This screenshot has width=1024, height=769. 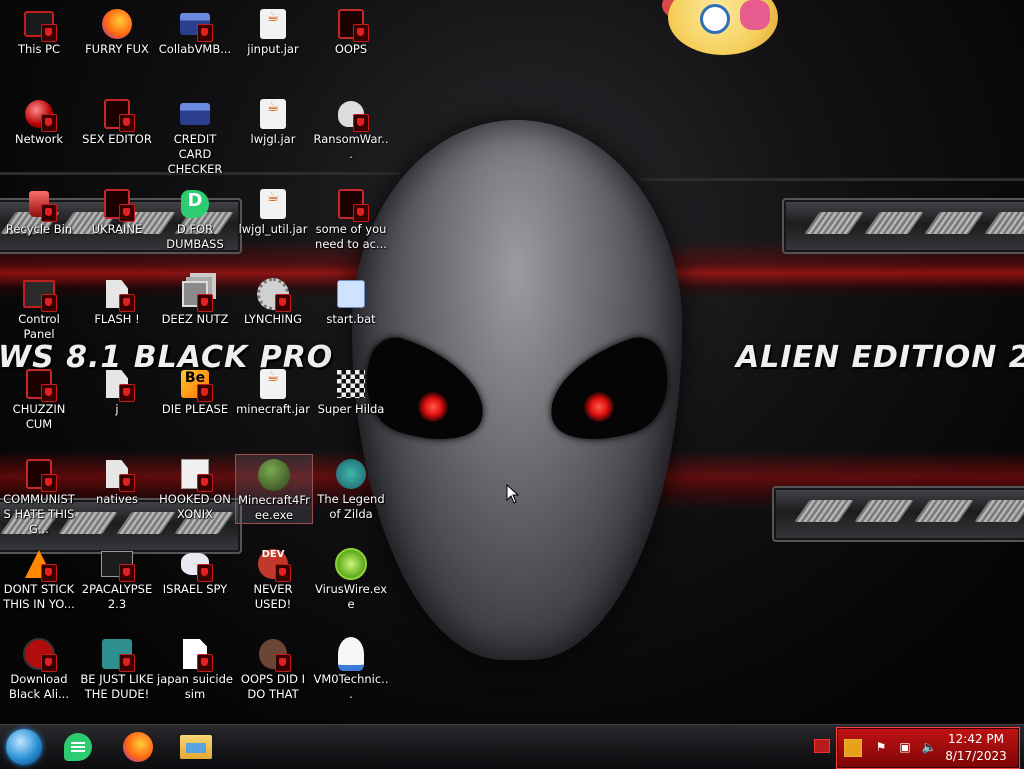 What do you see at coordinates (351, 294) in the screenshot?
I see `batch-file-icon` at bounding box center [351, 294].